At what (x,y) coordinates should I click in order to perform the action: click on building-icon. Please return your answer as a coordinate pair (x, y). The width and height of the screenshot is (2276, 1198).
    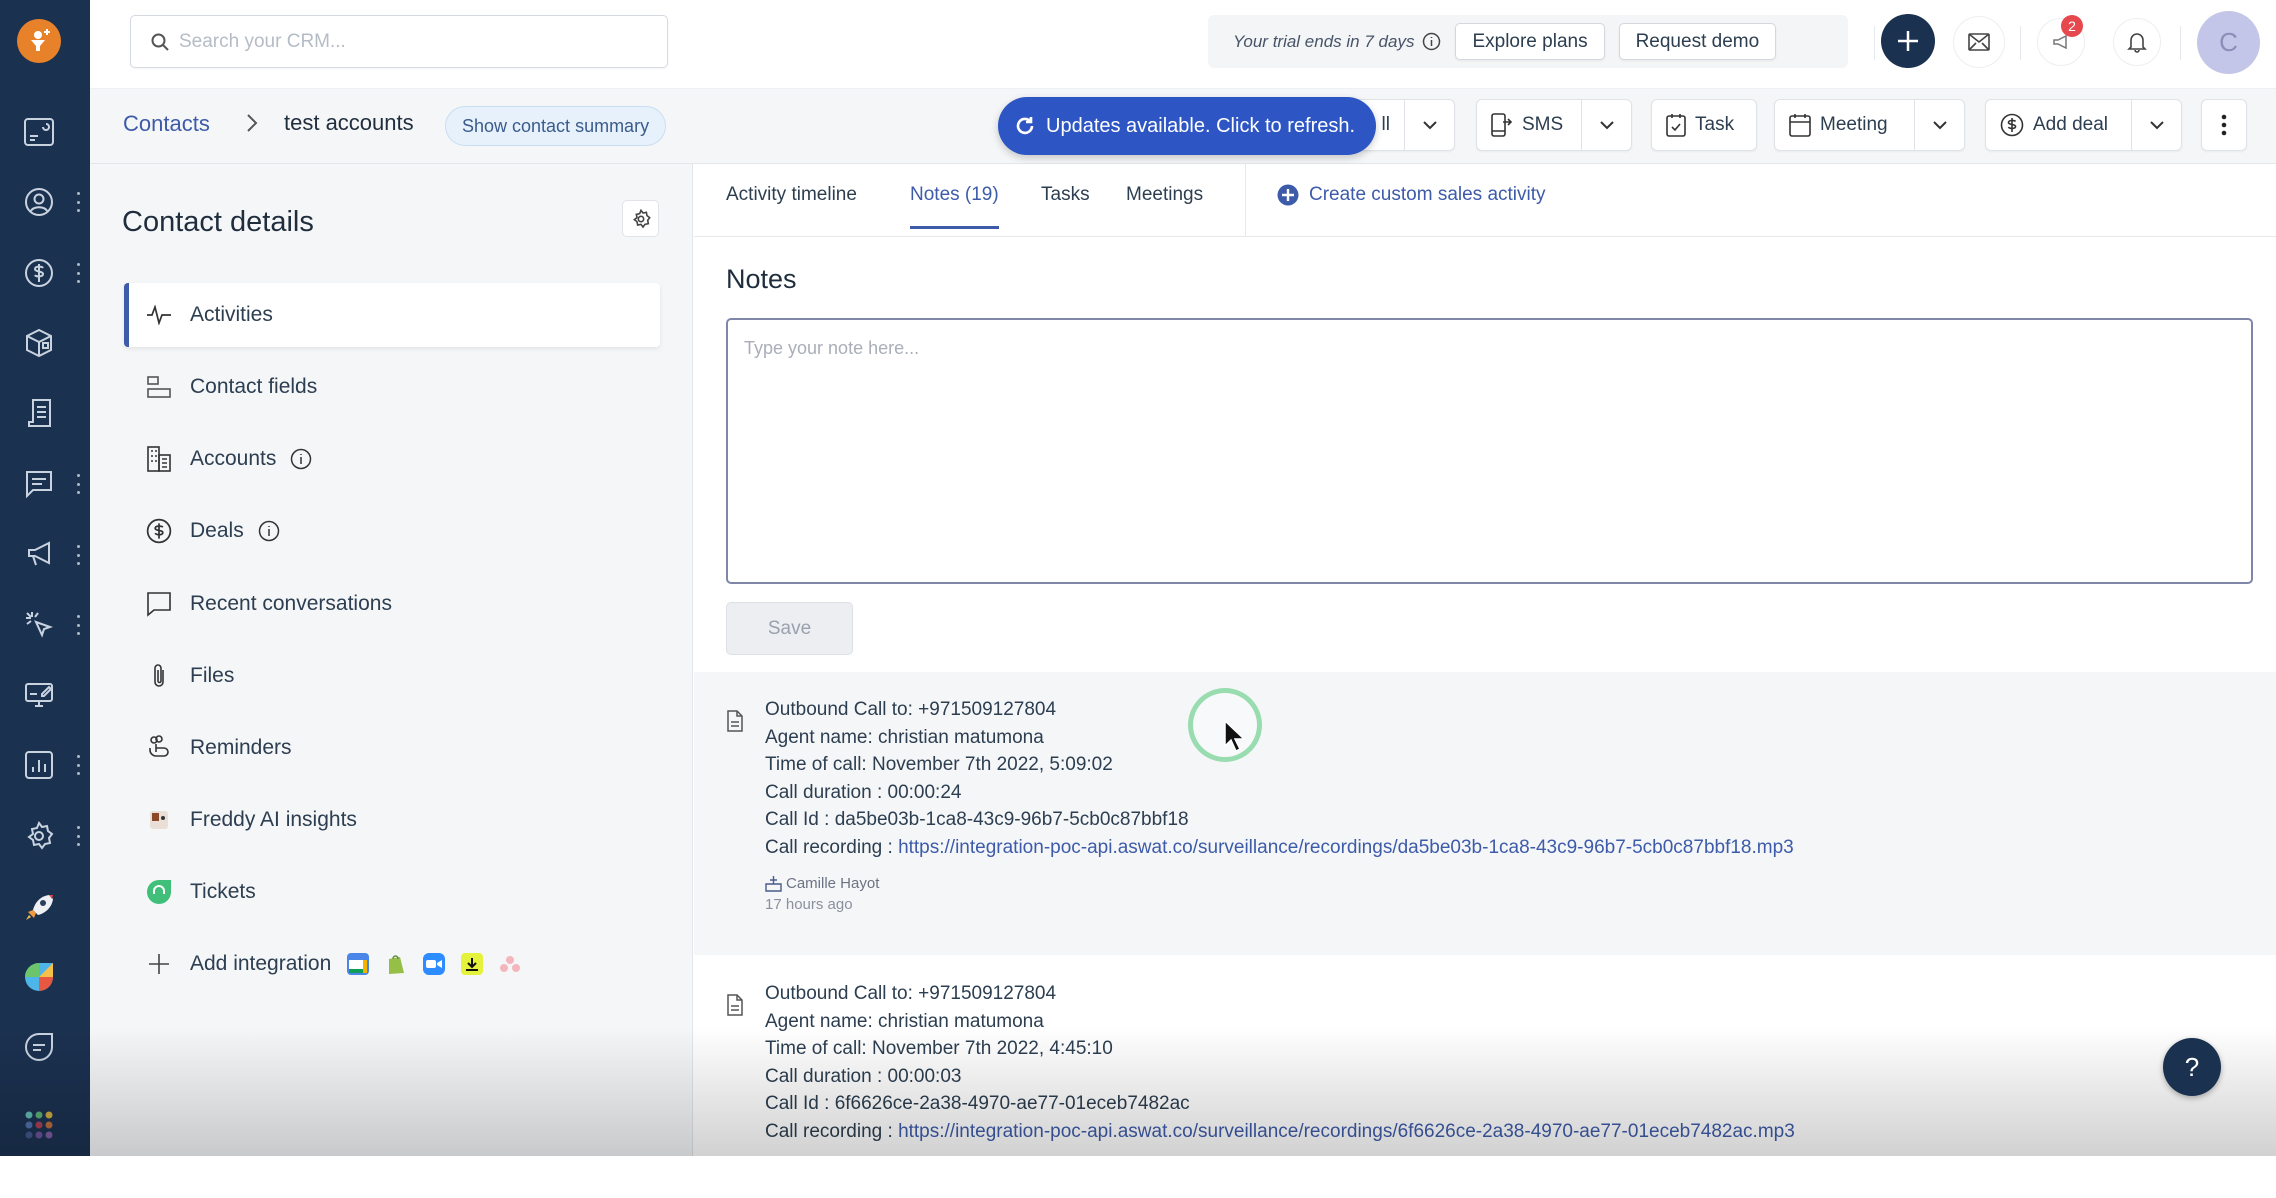
    Looking at the image, I should click on (159, 459).